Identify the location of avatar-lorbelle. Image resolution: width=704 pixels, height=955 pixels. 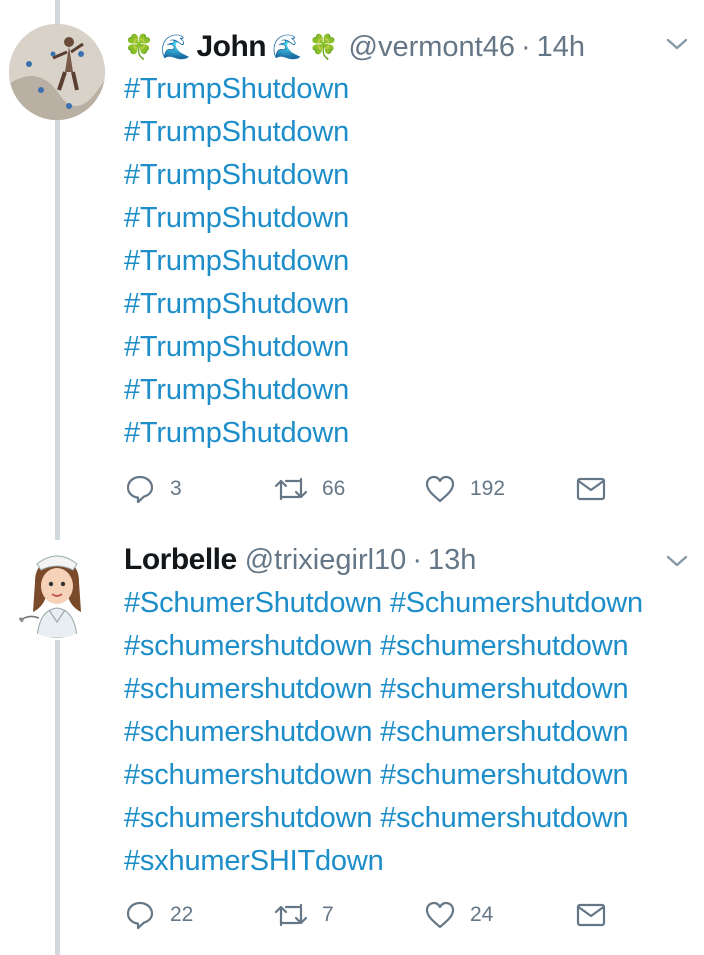
(57, 590).